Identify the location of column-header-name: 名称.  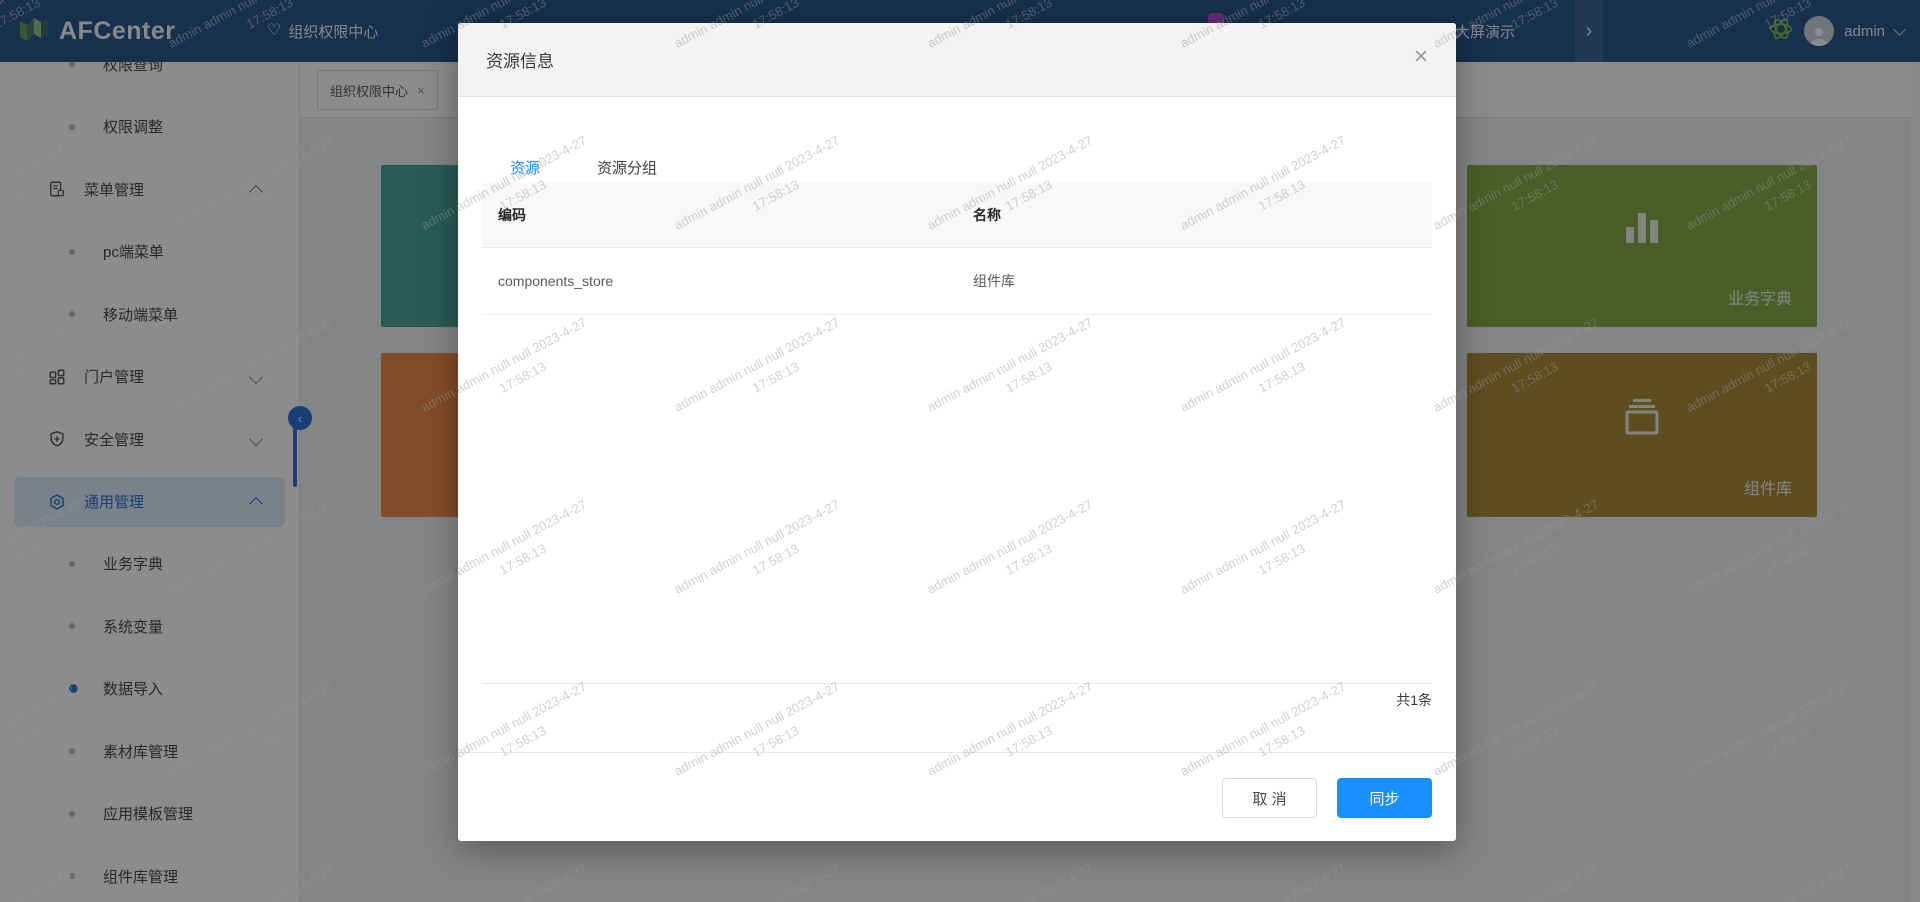
(987, 215).